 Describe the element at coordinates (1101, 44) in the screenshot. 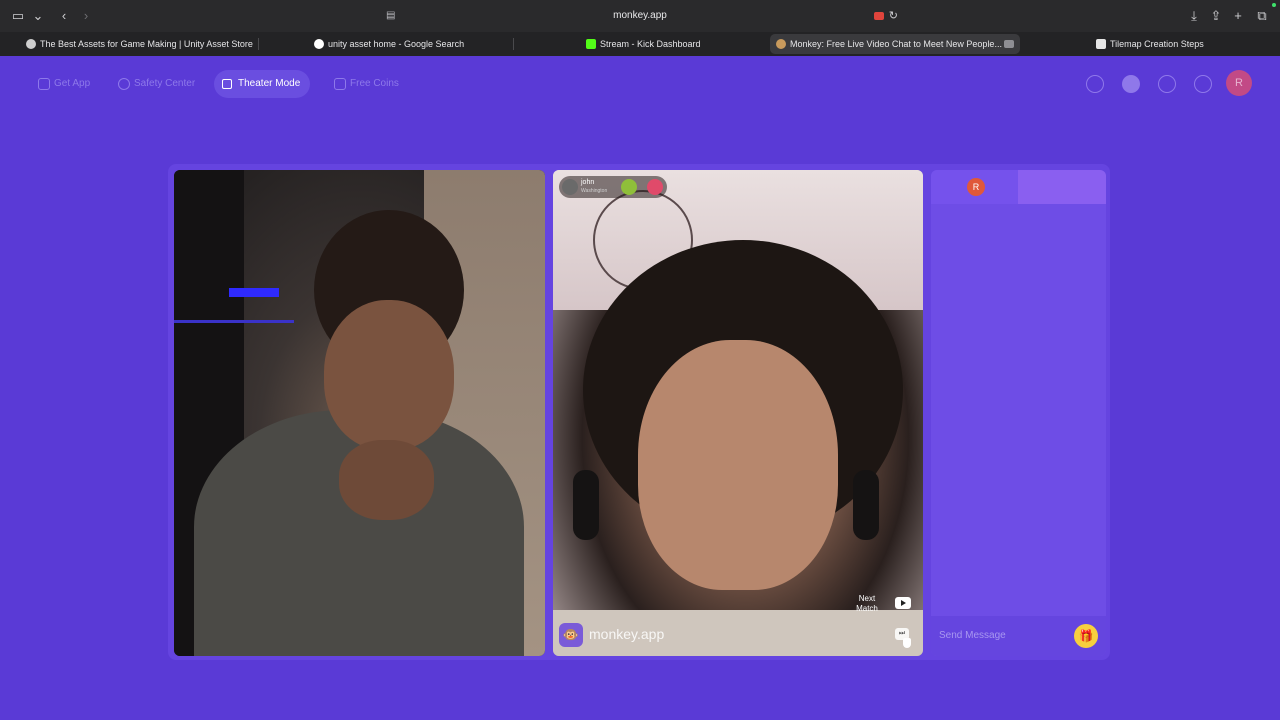

I see `chatgpt-favicon-icon` at that location.